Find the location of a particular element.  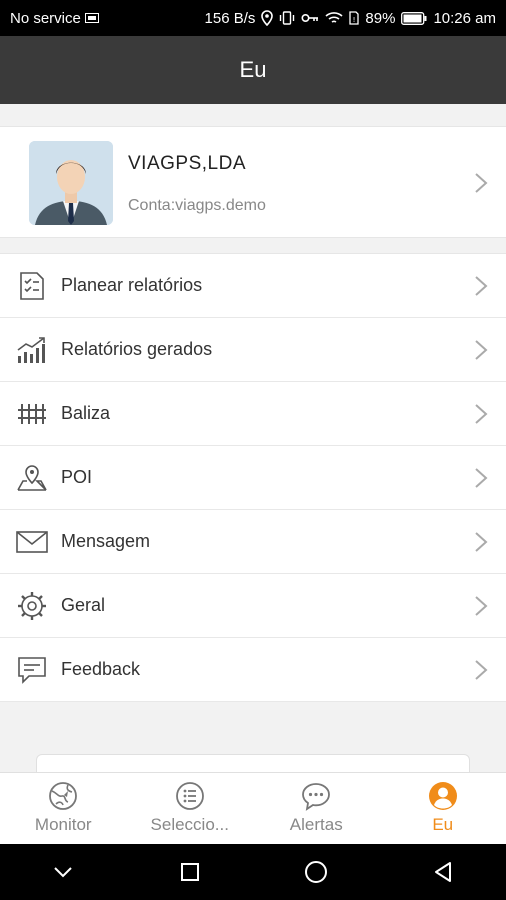

triangle-back-icon is located at coordinates (442, 872).